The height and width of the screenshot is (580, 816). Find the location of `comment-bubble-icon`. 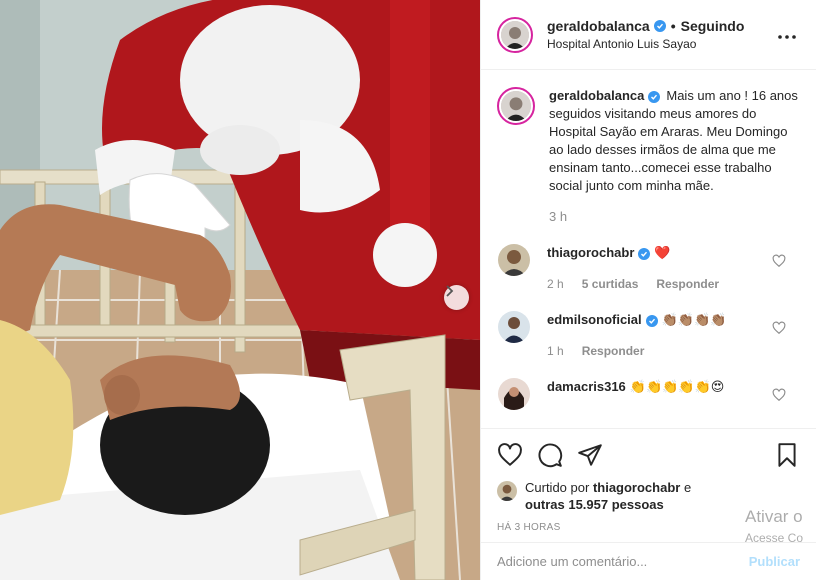

comment-bubble-icon is located at coordinates (550, 455).